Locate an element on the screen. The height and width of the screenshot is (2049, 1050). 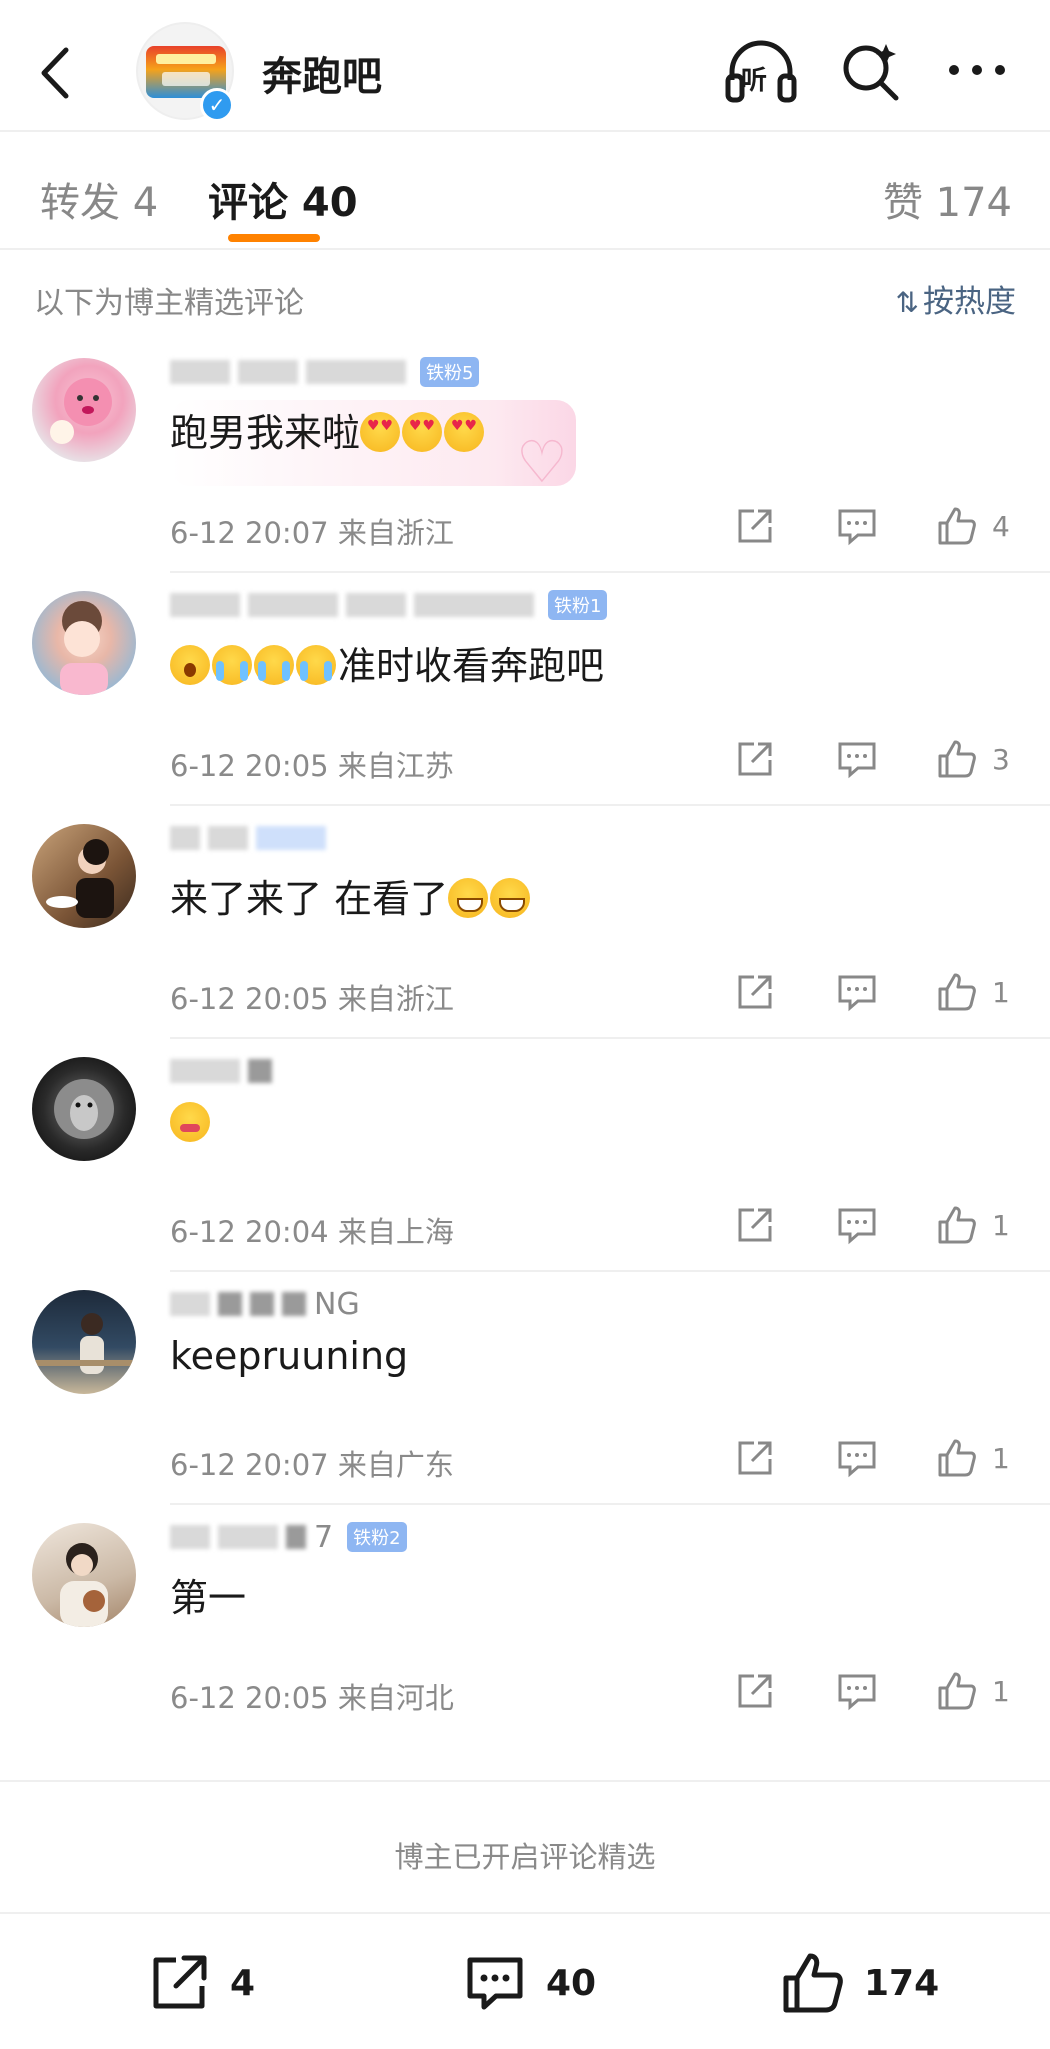
username: 7 铁粉2 is located at coordinates (288, 1537).